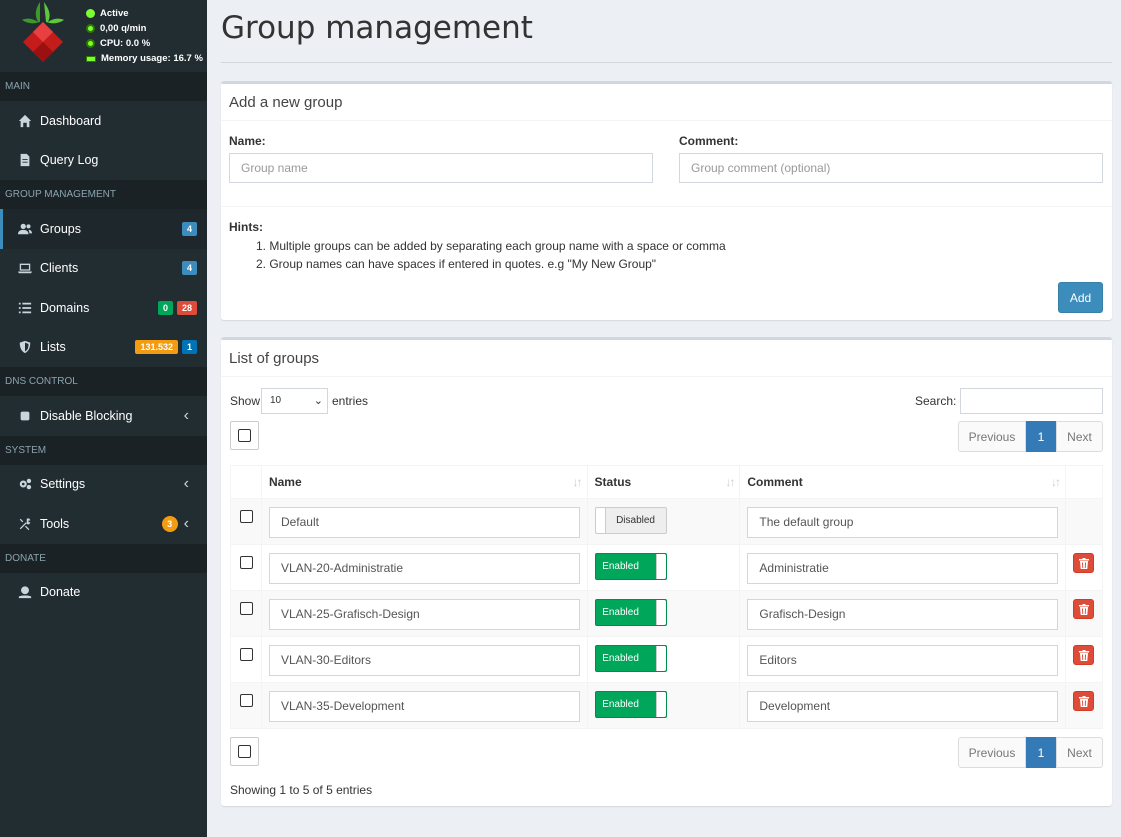  I want to click on search-input, so click(1031, 401).